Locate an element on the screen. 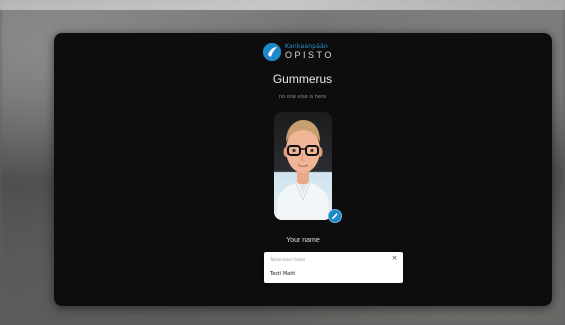  saved-data-hint: Tallennetut tiedot is located at coordinates (288, 259).